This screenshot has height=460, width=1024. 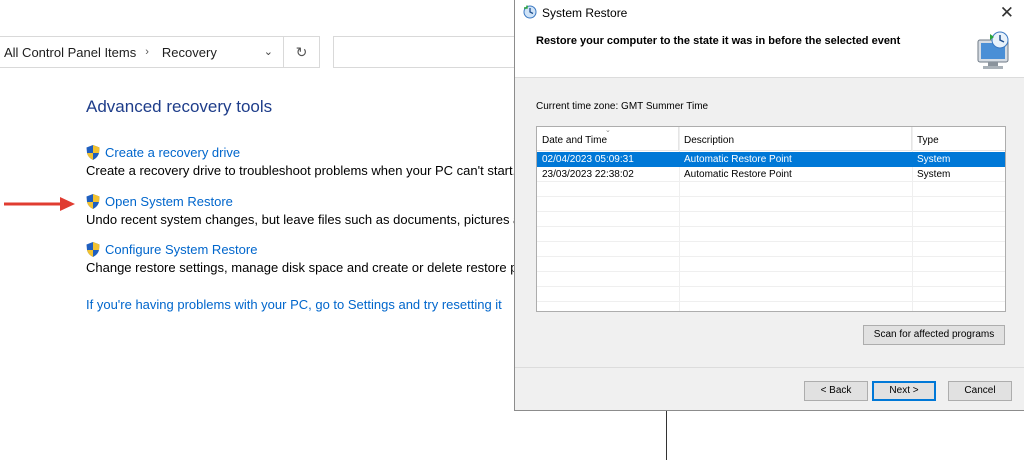 I want to click on sort-arrow-icon: ⌄, so click(x=608, y=130).